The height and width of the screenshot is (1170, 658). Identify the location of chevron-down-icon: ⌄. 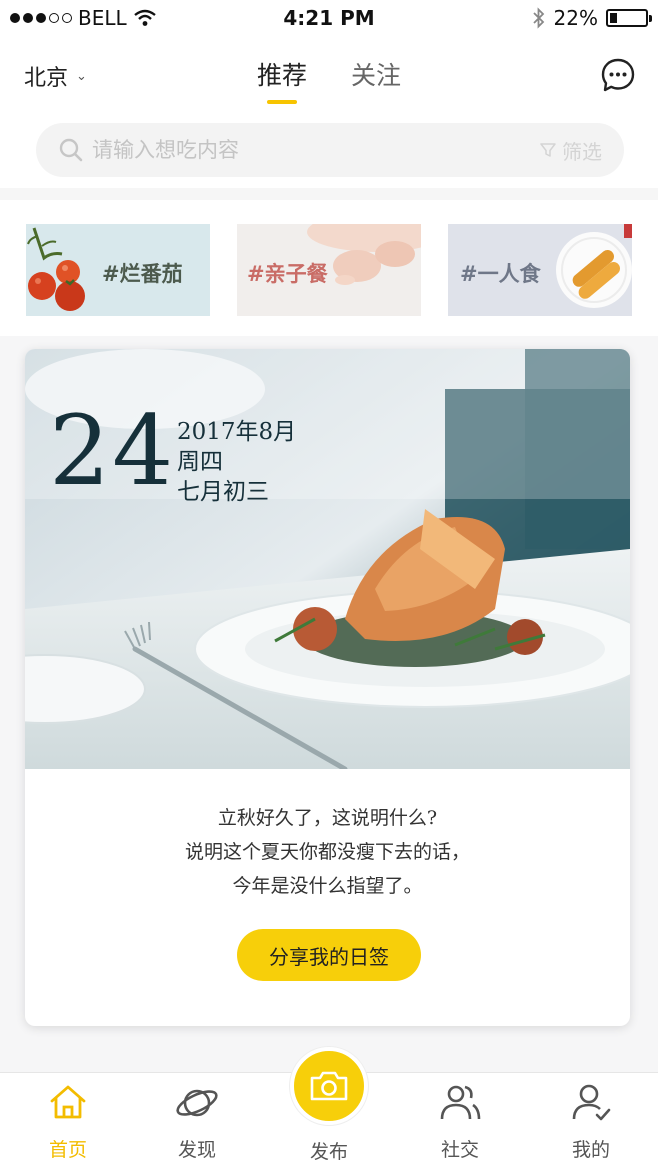
(81, 76).